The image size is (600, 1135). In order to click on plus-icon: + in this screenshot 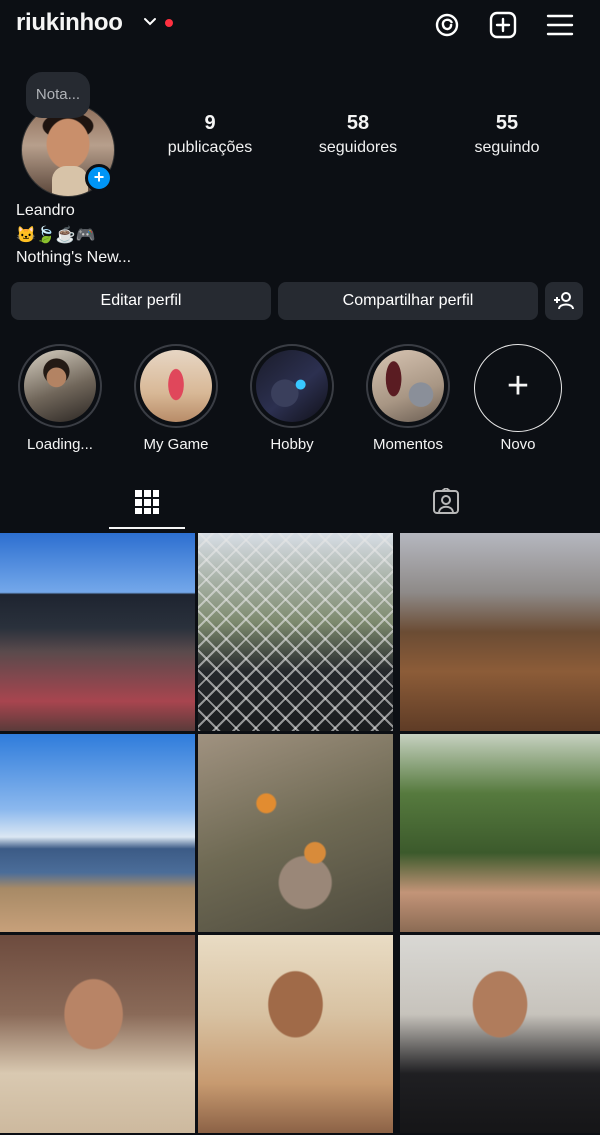, I will do `click(518, 388)`.